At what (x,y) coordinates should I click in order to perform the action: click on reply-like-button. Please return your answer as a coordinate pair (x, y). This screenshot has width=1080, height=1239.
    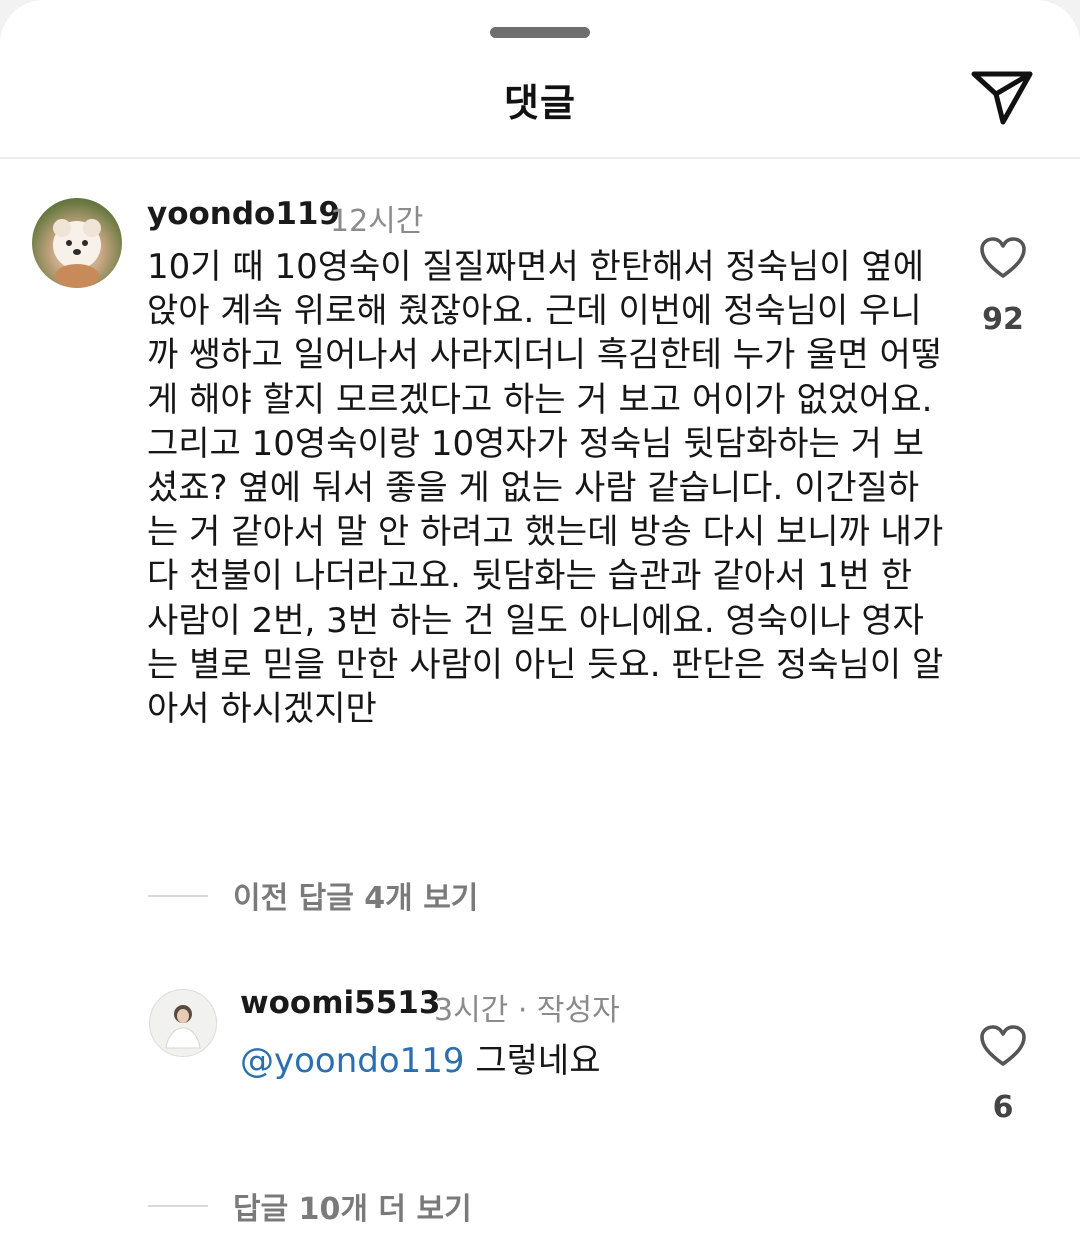
    Looking at the image, I should click on (1003, 1046).